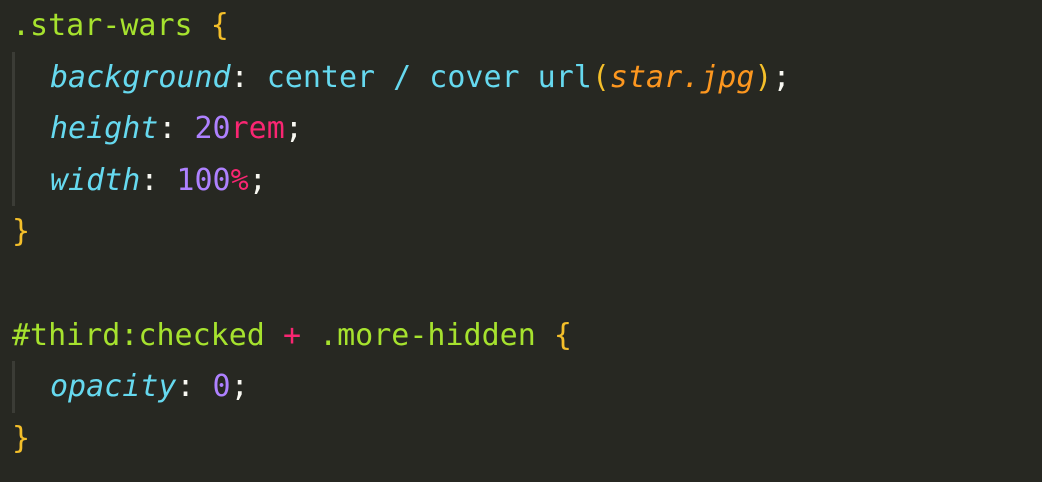  Describe the element at coordinates (427, 335) in the screenshot. I see `css-selector-class: .more-hidden` at that location.